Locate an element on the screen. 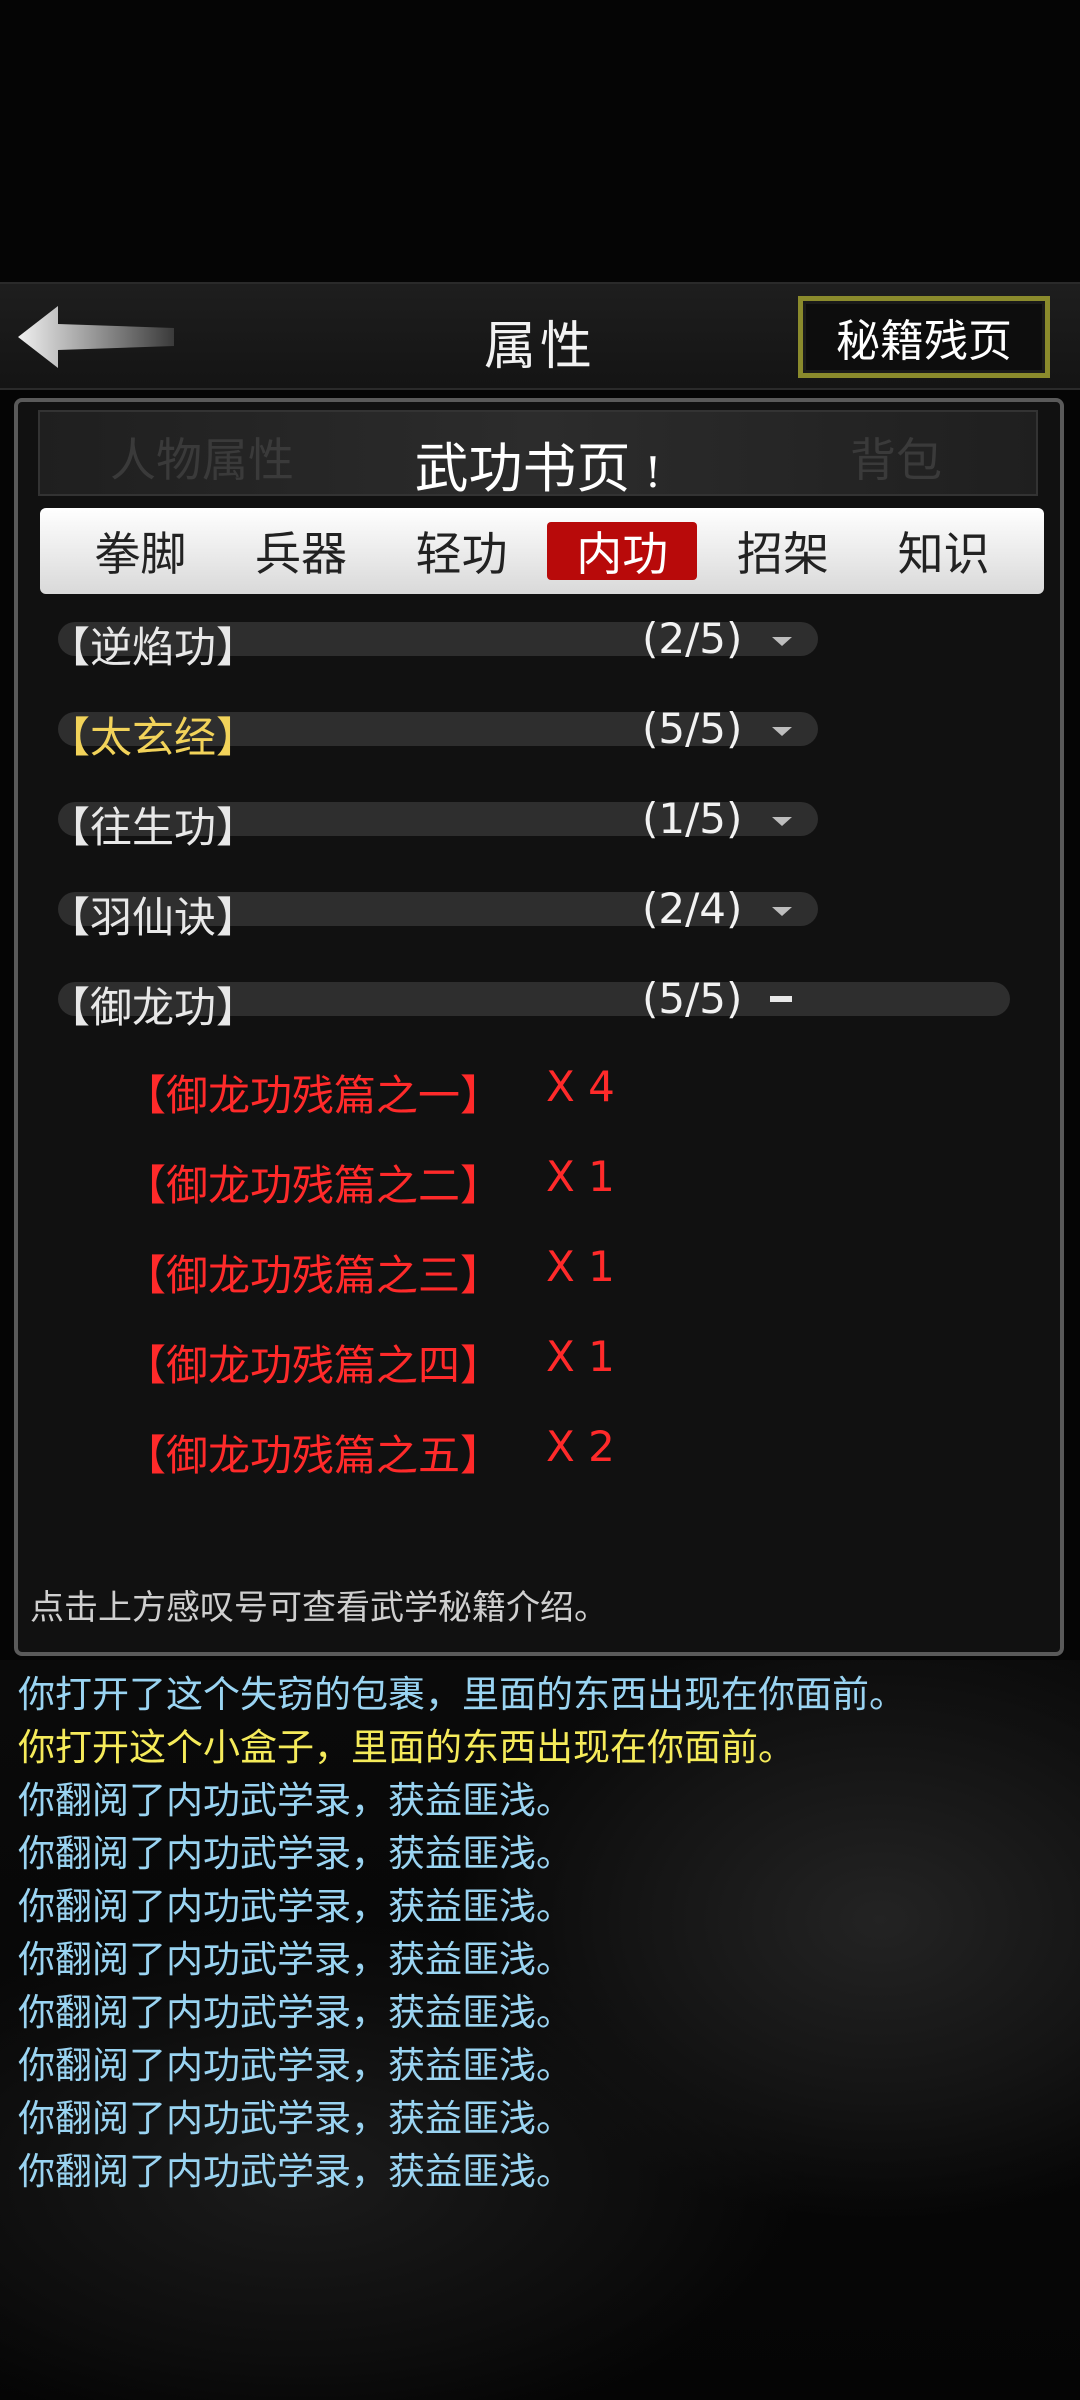  tab-weapons: 兵器 is located at coordinates (301, 551).